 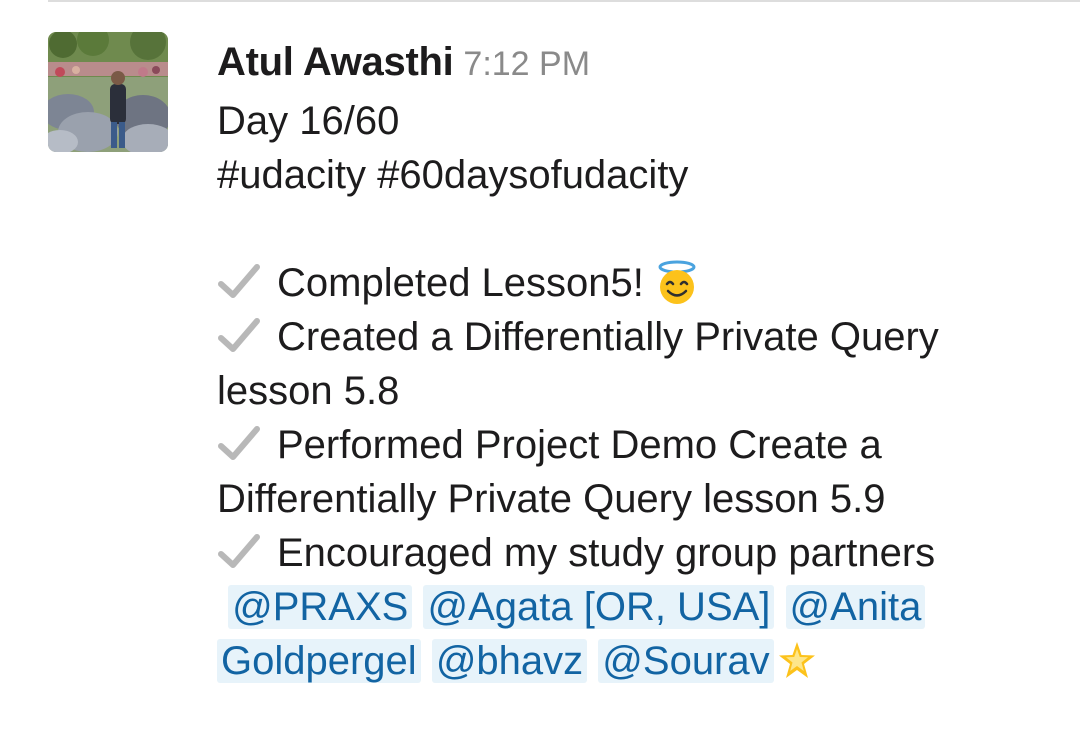 I want to click on avatar, so click(x=108, y=92).